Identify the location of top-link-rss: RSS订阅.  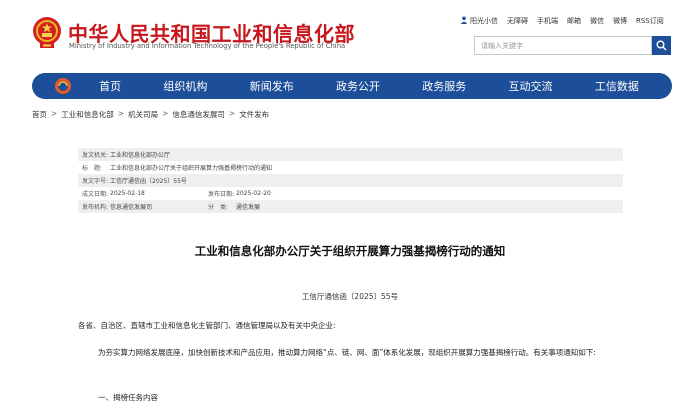
(650, 21).